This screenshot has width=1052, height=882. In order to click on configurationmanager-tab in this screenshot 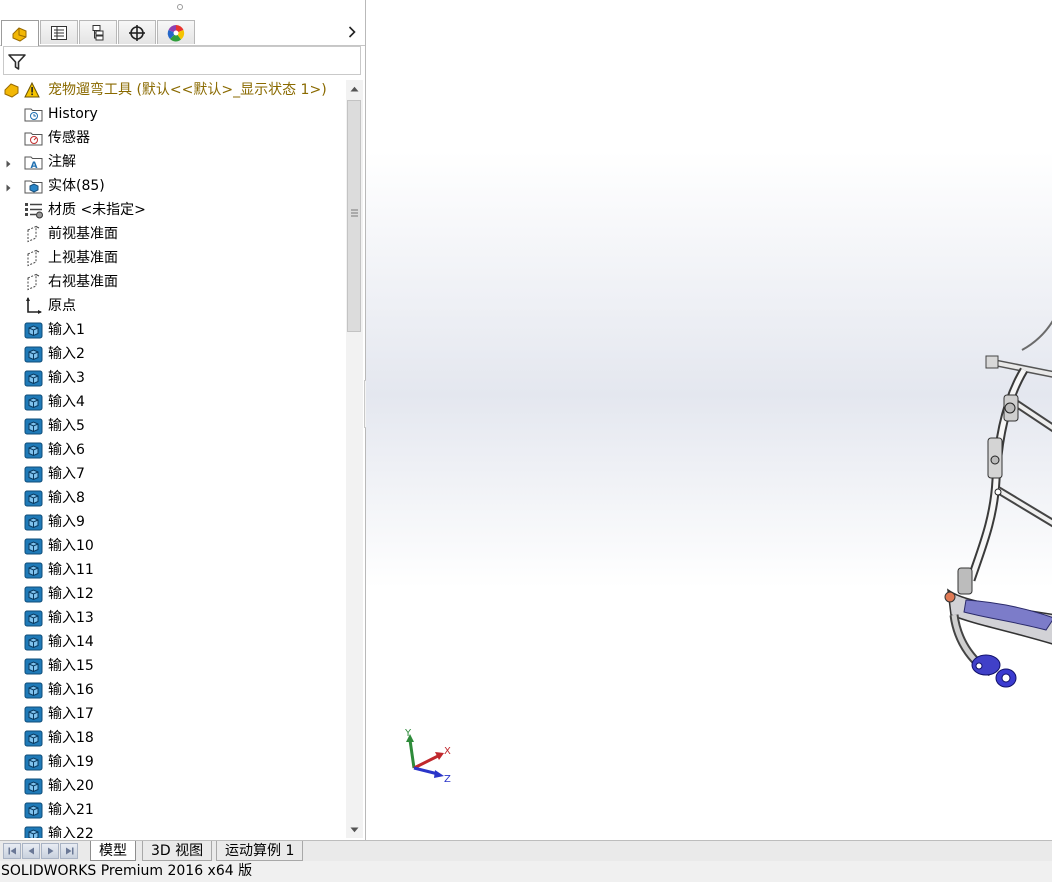, I will do `click(98, 32)`.